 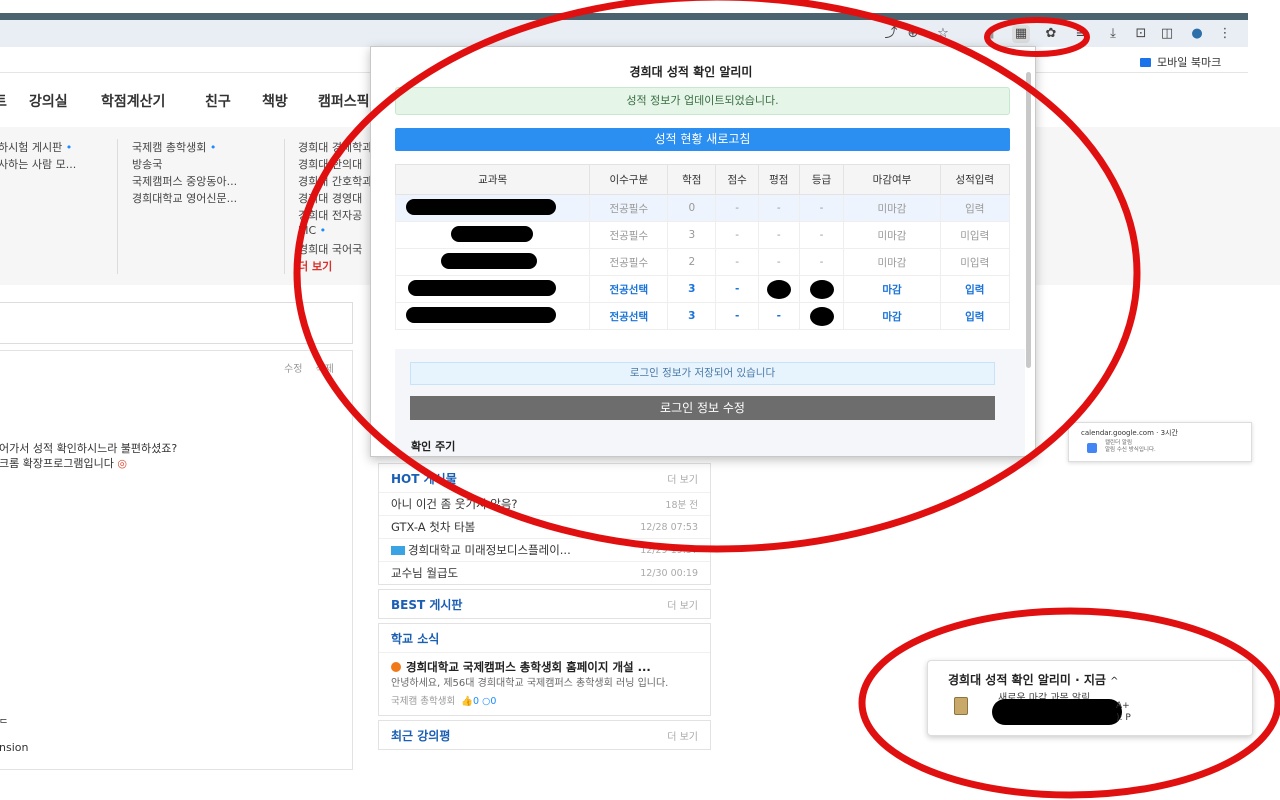 What do you see at coordinates (779, 179) in the screenshot?
I see `col-header: 평점` at bounding box center [779, 179].